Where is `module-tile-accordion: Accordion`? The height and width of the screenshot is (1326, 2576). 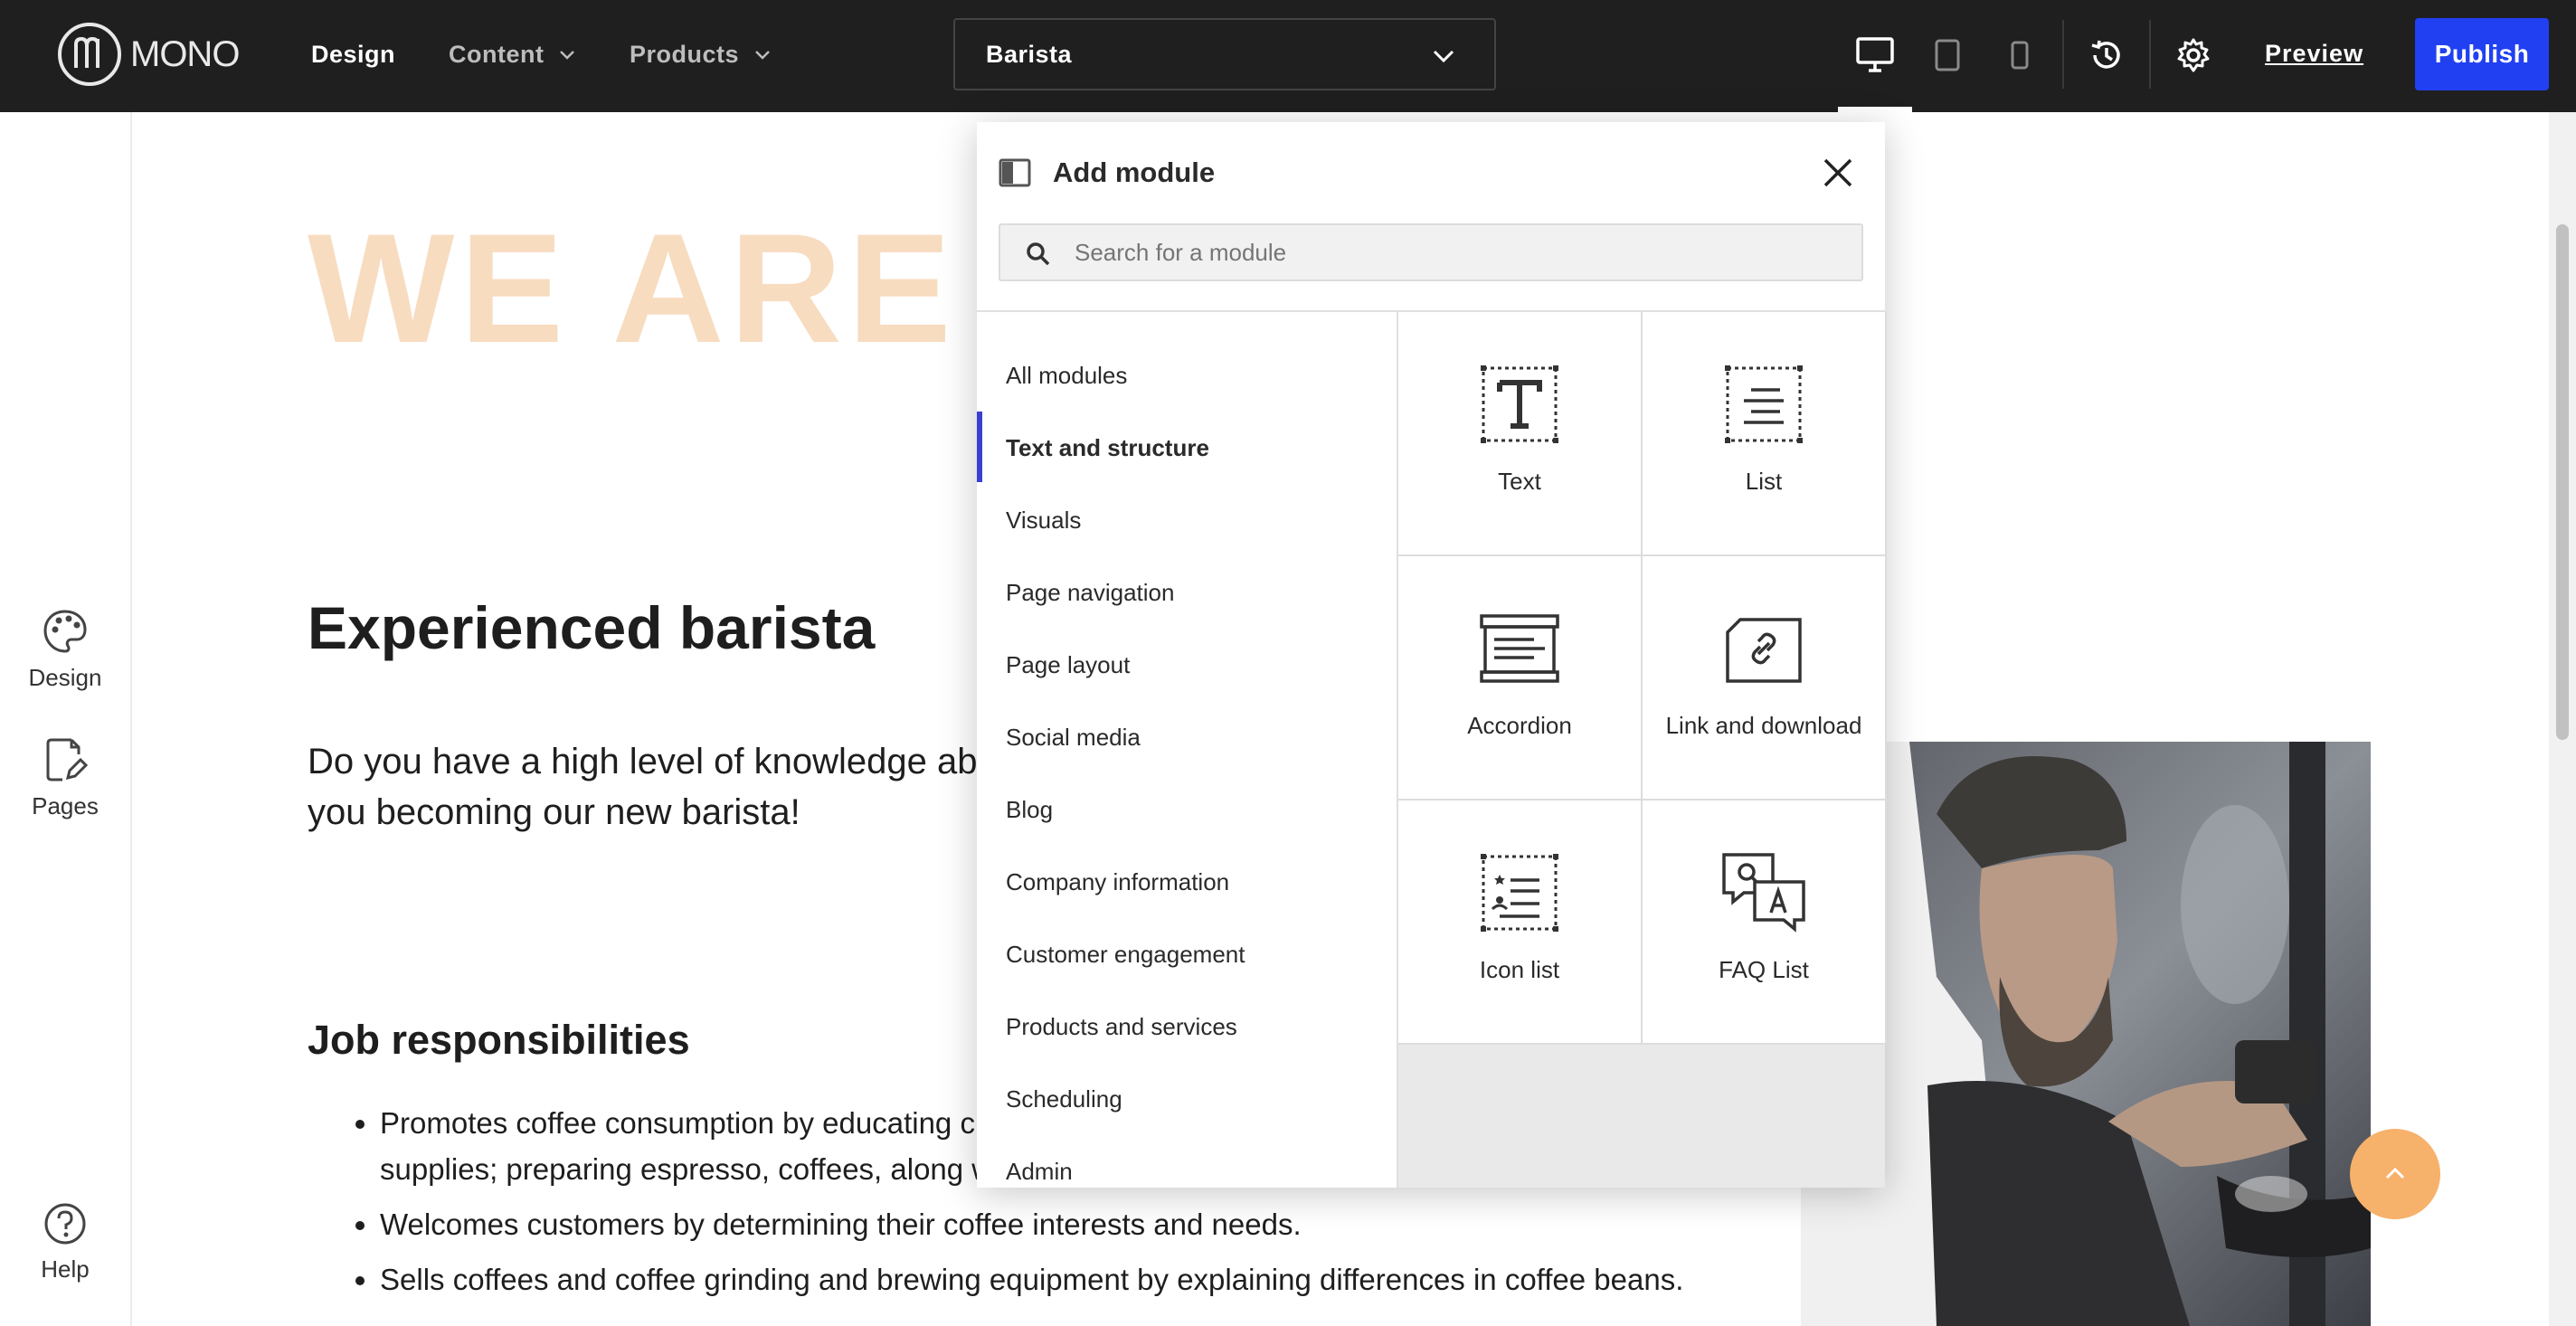 module-tile-accordion: Accordion is located at coordinates (1520, 678).